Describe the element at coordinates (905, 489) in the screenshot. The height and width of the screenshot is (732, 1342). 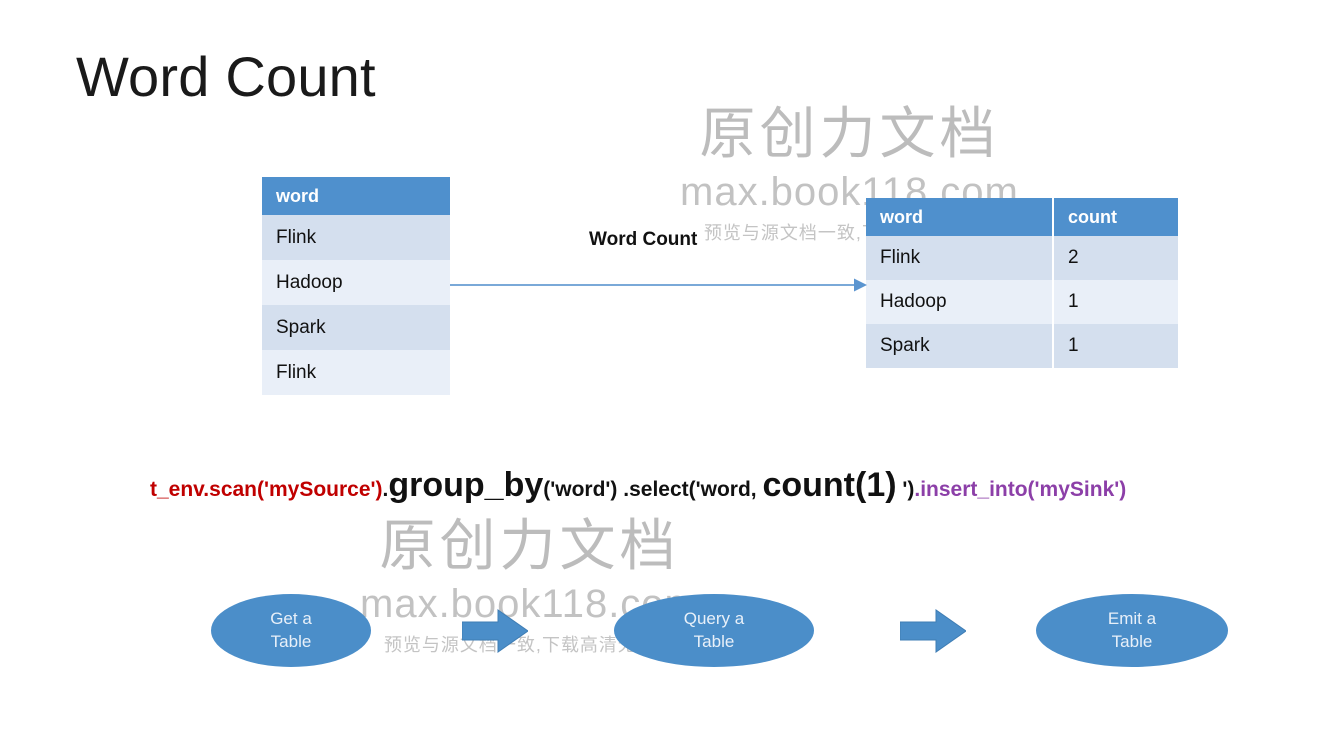
I see `code-segment-close: ')` at that location.